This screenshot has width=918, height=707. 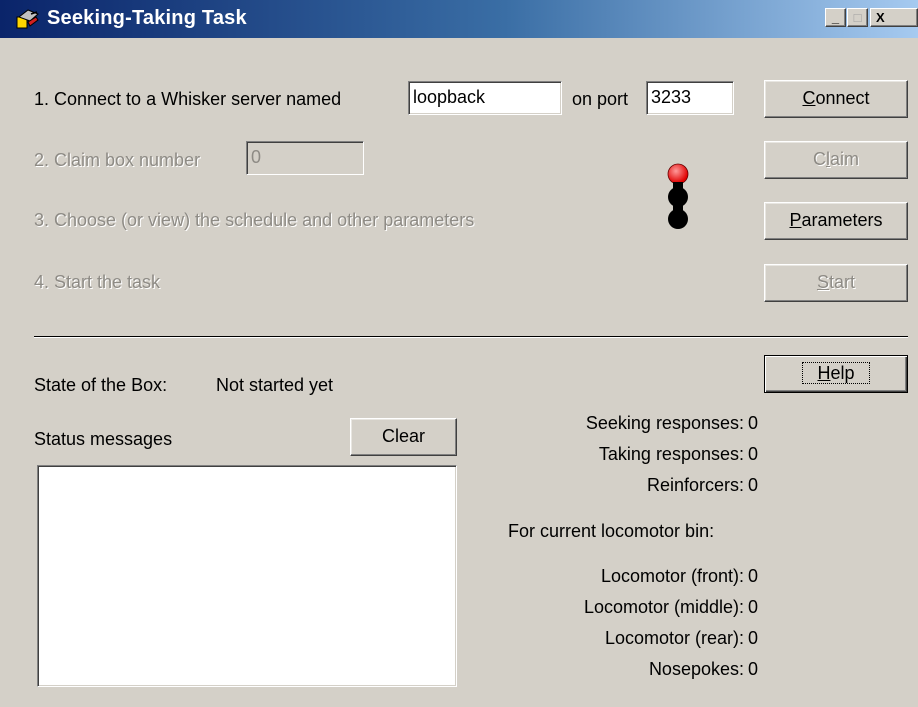 I want to click on state-label: State of the Box:, so click(x=101, y=385).